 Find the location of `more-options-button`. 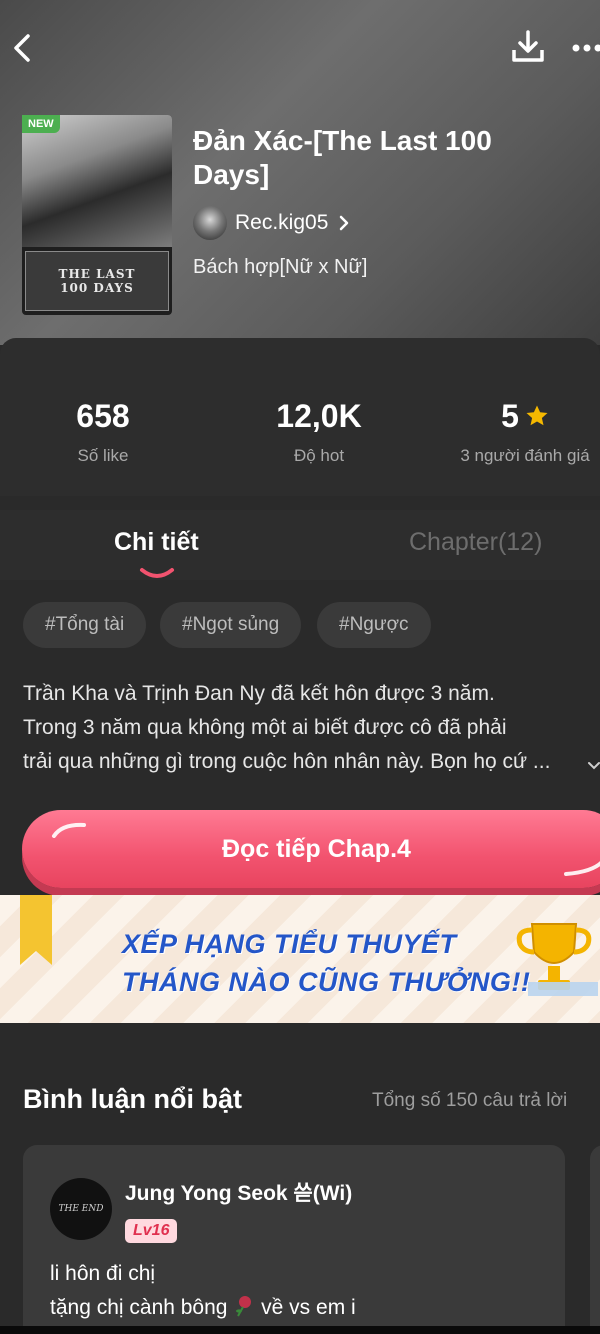

more-options-button is located at coordinates (584, 48).